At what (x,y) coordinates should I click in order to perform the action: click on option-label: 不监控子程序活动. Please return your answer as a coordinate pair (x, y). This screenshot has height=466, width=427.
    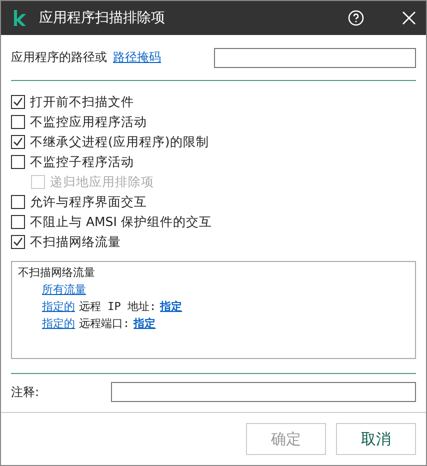
    Looking at the image, I should click on (82, 162).